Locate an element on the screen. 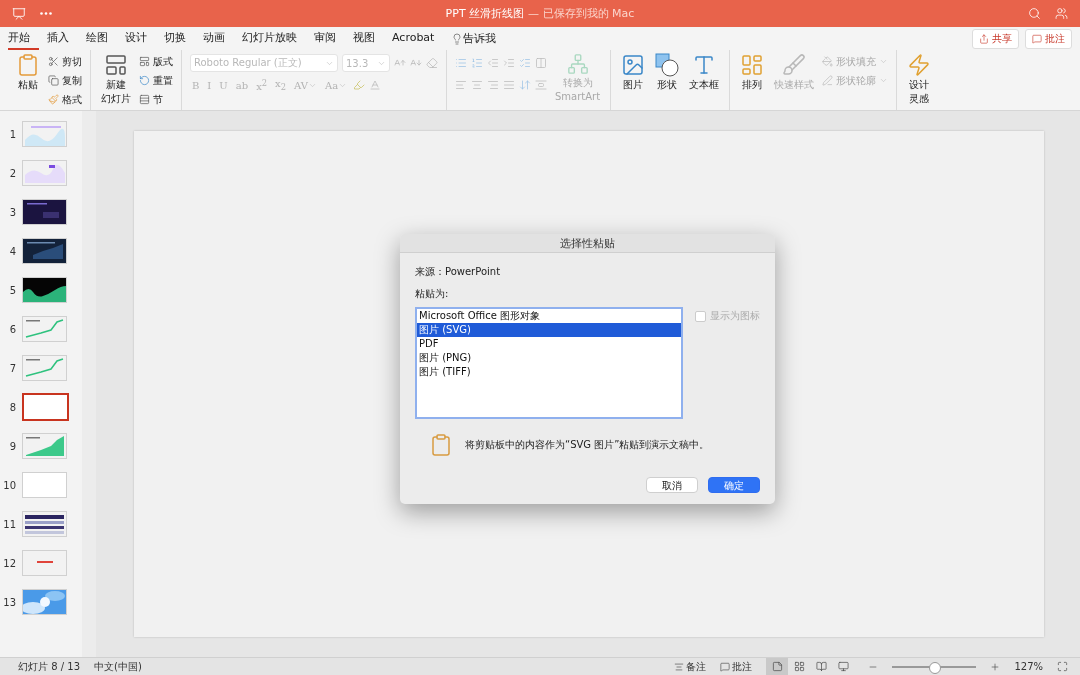 Image resolution: width=1080 pixels, height=675 pixels. paint-bucket-icon is located at coordinates (828, 61).